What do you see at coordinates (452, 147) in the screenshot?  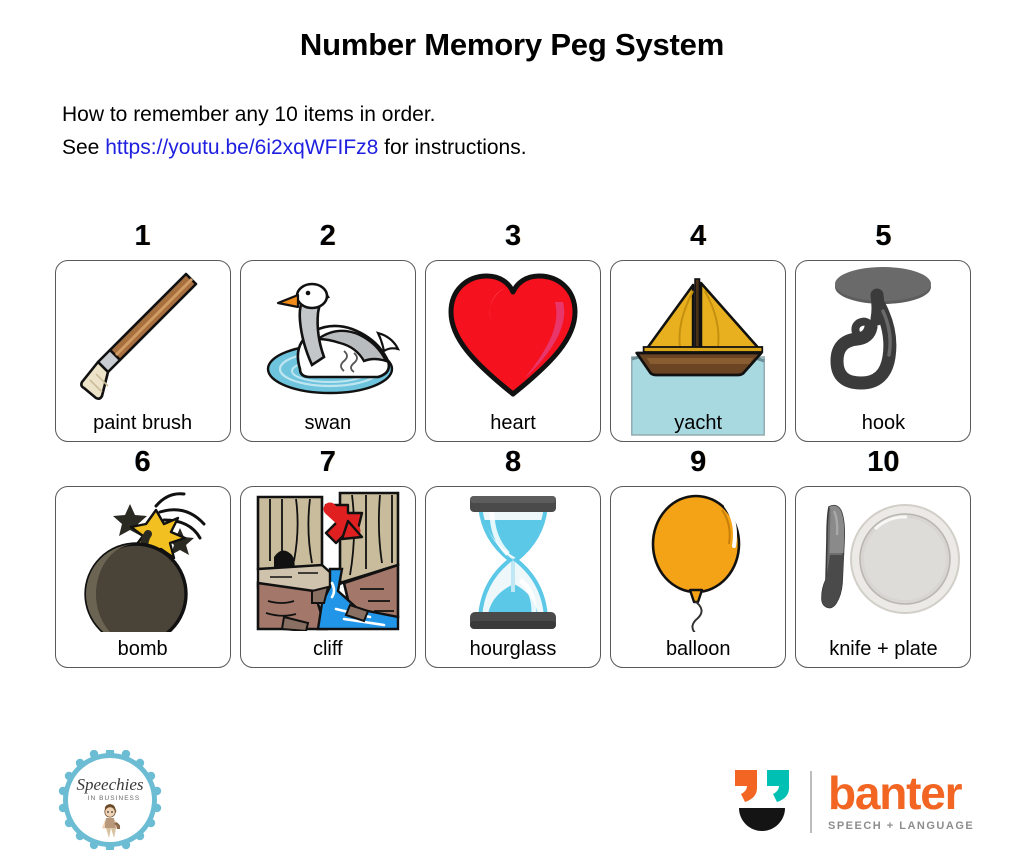 I see `intro-suffix: for instructions.` at bounding box center [452, 147].